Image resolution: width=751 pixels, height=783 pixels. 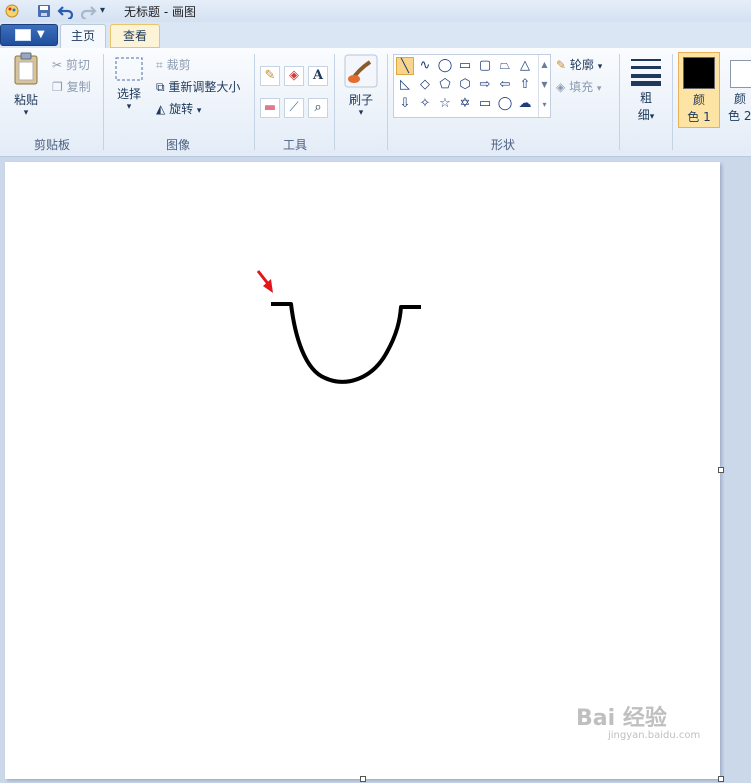 I want to click on polygon-shape-icon: ⏢, so click(x=505, y=66).